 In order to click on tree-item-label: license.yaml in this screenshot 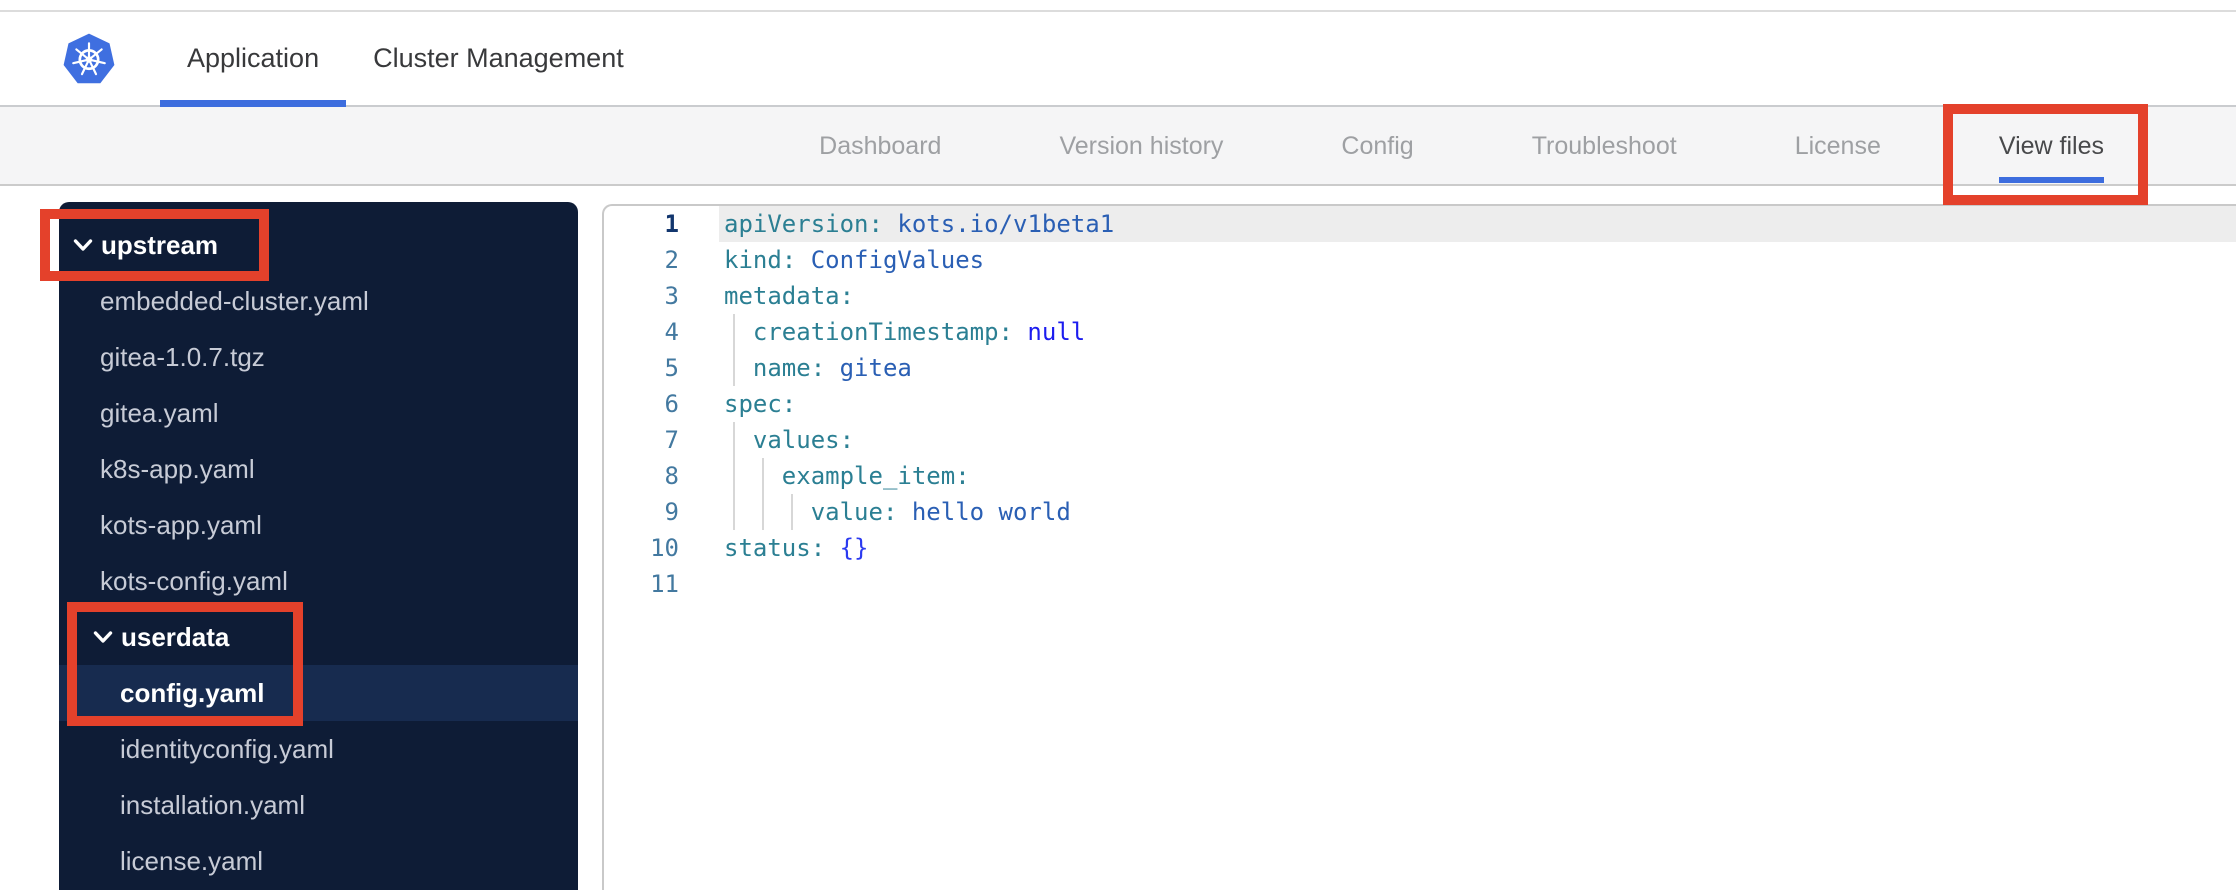, I will do `click(192, 860)`.